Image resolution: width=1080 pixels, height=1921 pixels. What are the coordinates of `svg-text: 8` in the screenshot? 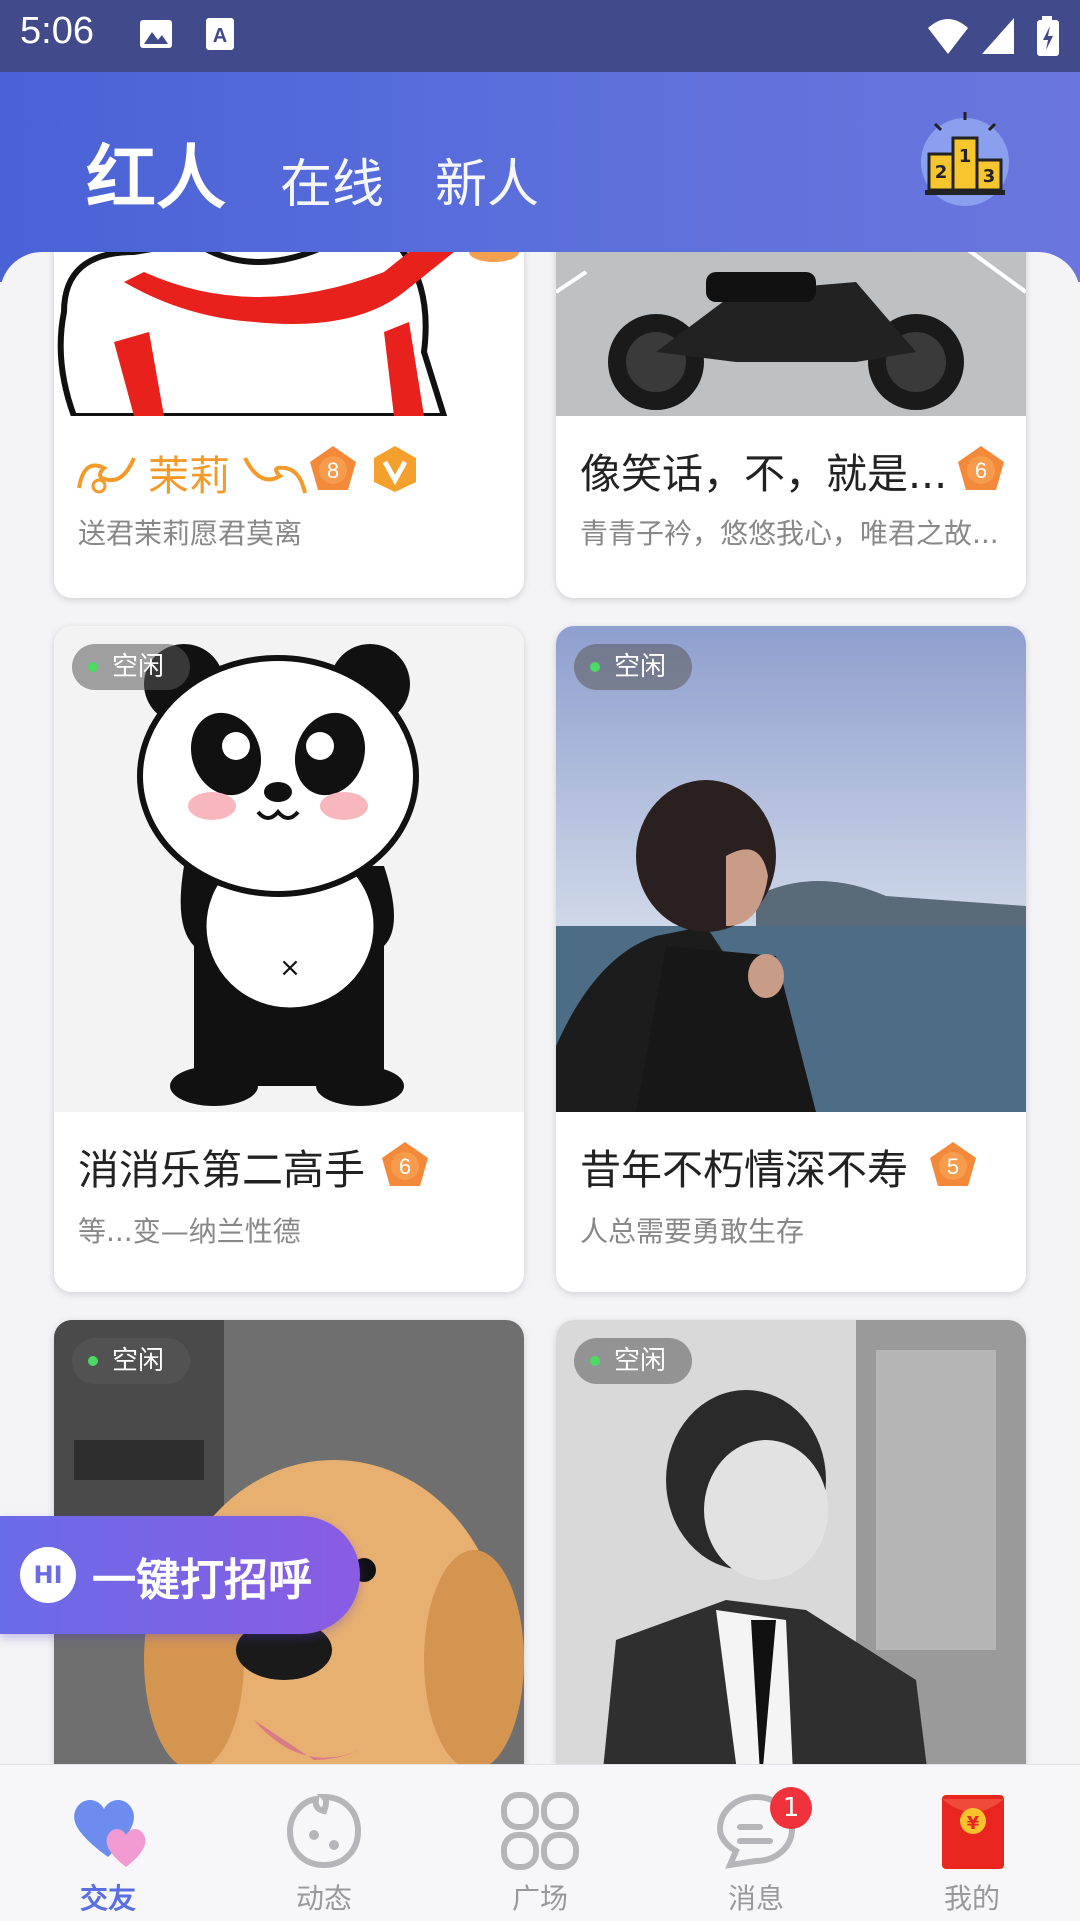 It's located at (333, 470).